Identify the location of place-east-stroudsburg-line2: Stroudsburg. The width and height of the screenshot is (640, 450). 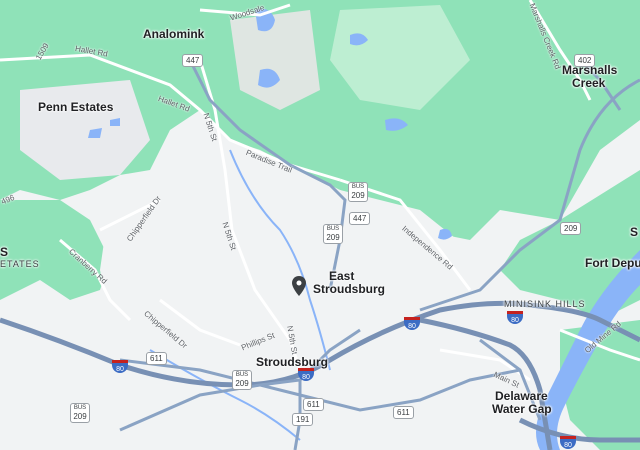
(349, 289).